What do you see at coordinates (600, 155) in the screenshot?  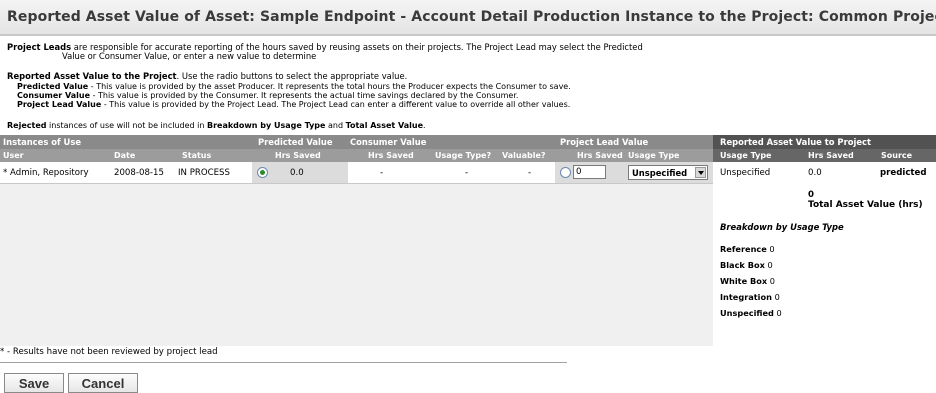 I see `col-lead-hrs: Hrs Saved` at bounding box center [600, 155].